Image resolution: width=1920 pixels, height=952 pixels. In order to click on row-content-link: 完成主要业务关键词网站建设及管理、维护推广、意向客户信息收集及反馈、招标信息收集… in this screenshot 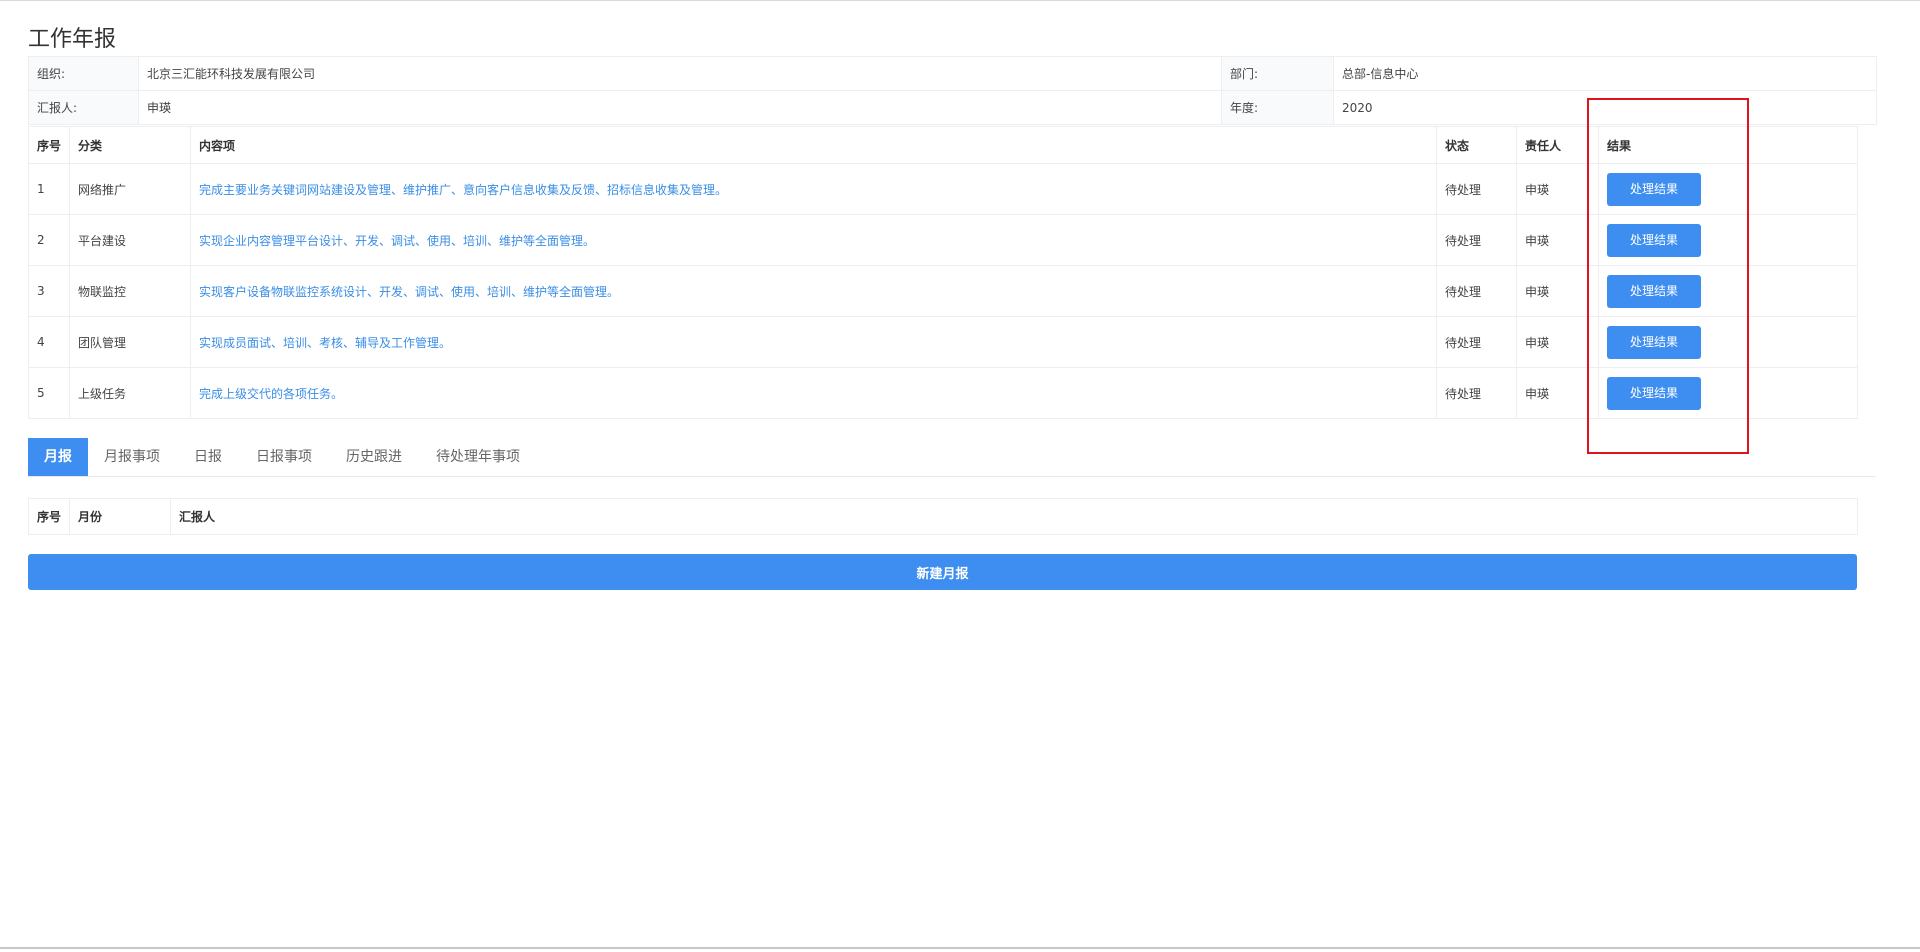, I will do `click(463, 190)`.